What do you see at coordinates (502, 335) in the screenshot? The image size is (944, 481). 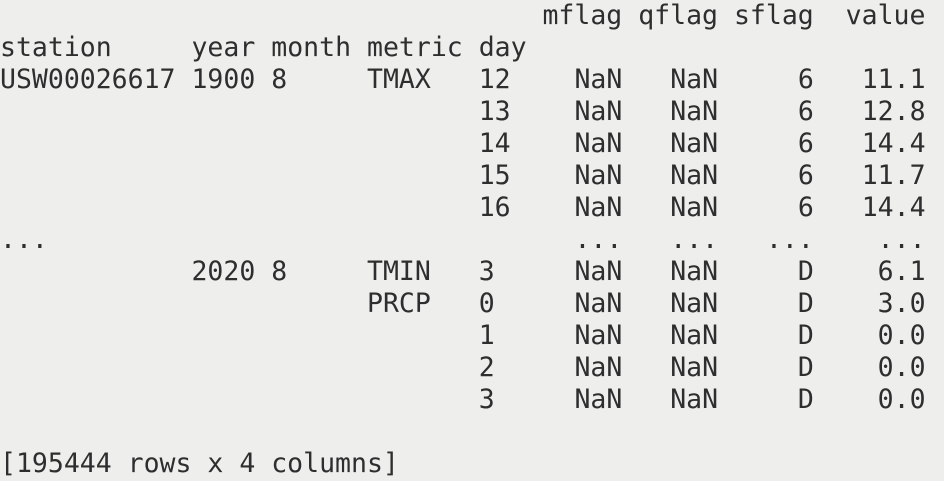 I see `index-cell-day: 1` at bounding box center [502, 335].